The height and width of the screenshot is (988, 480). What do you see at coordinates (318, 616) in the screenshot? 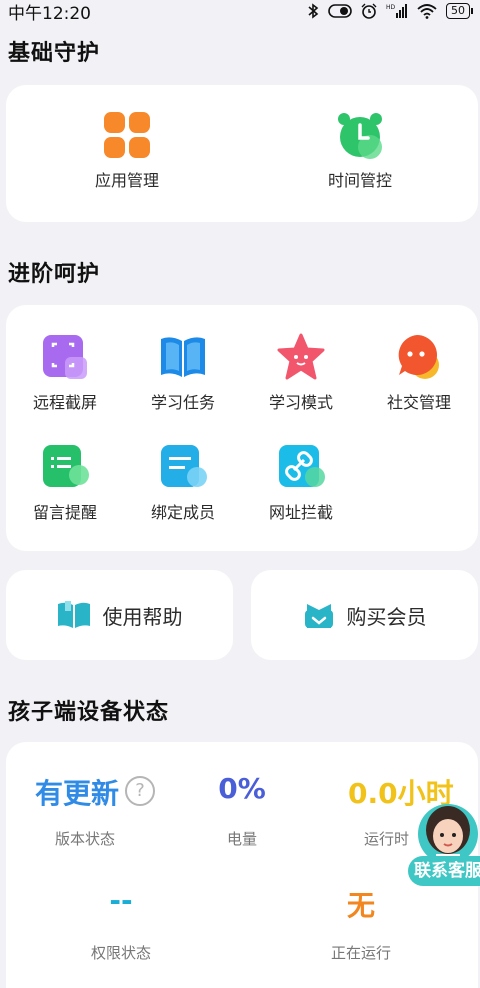
I see `vip-box-icon` at bounding box center [318, 616].